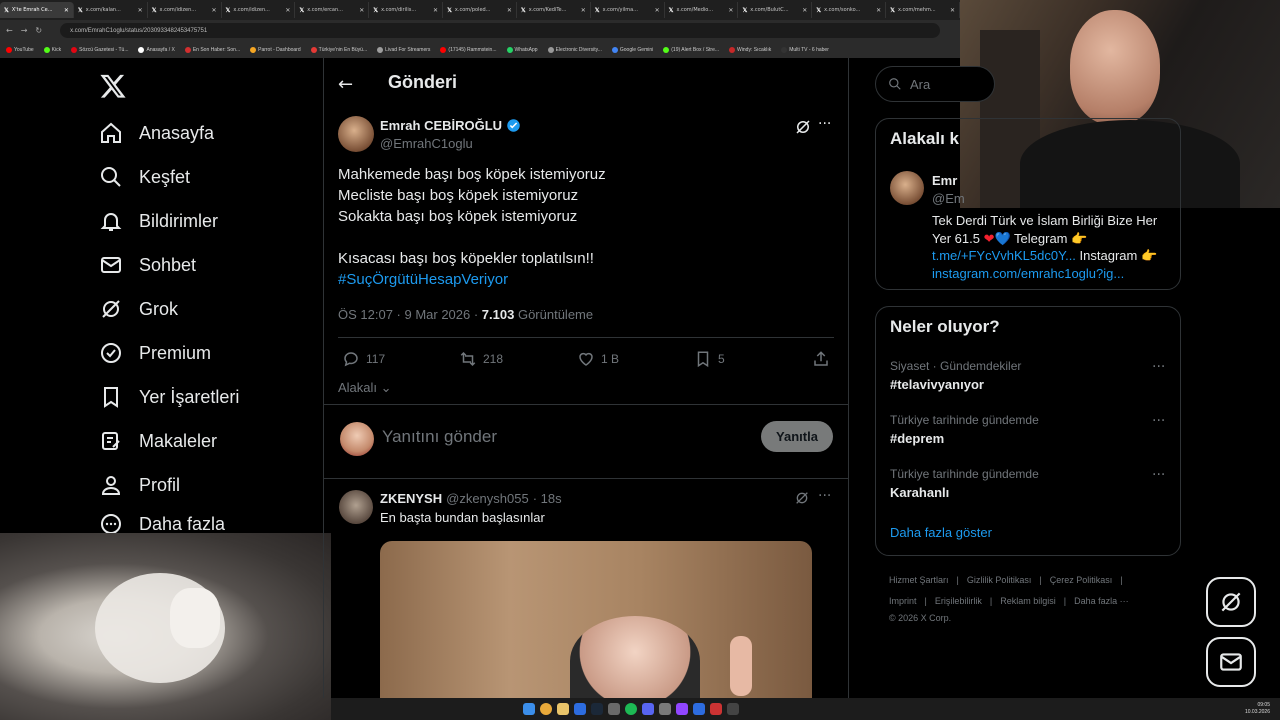  Describe the element at coordinates (941, 532) in the screenshot. I see `show-more-link: Daha fazla göster` at that location.